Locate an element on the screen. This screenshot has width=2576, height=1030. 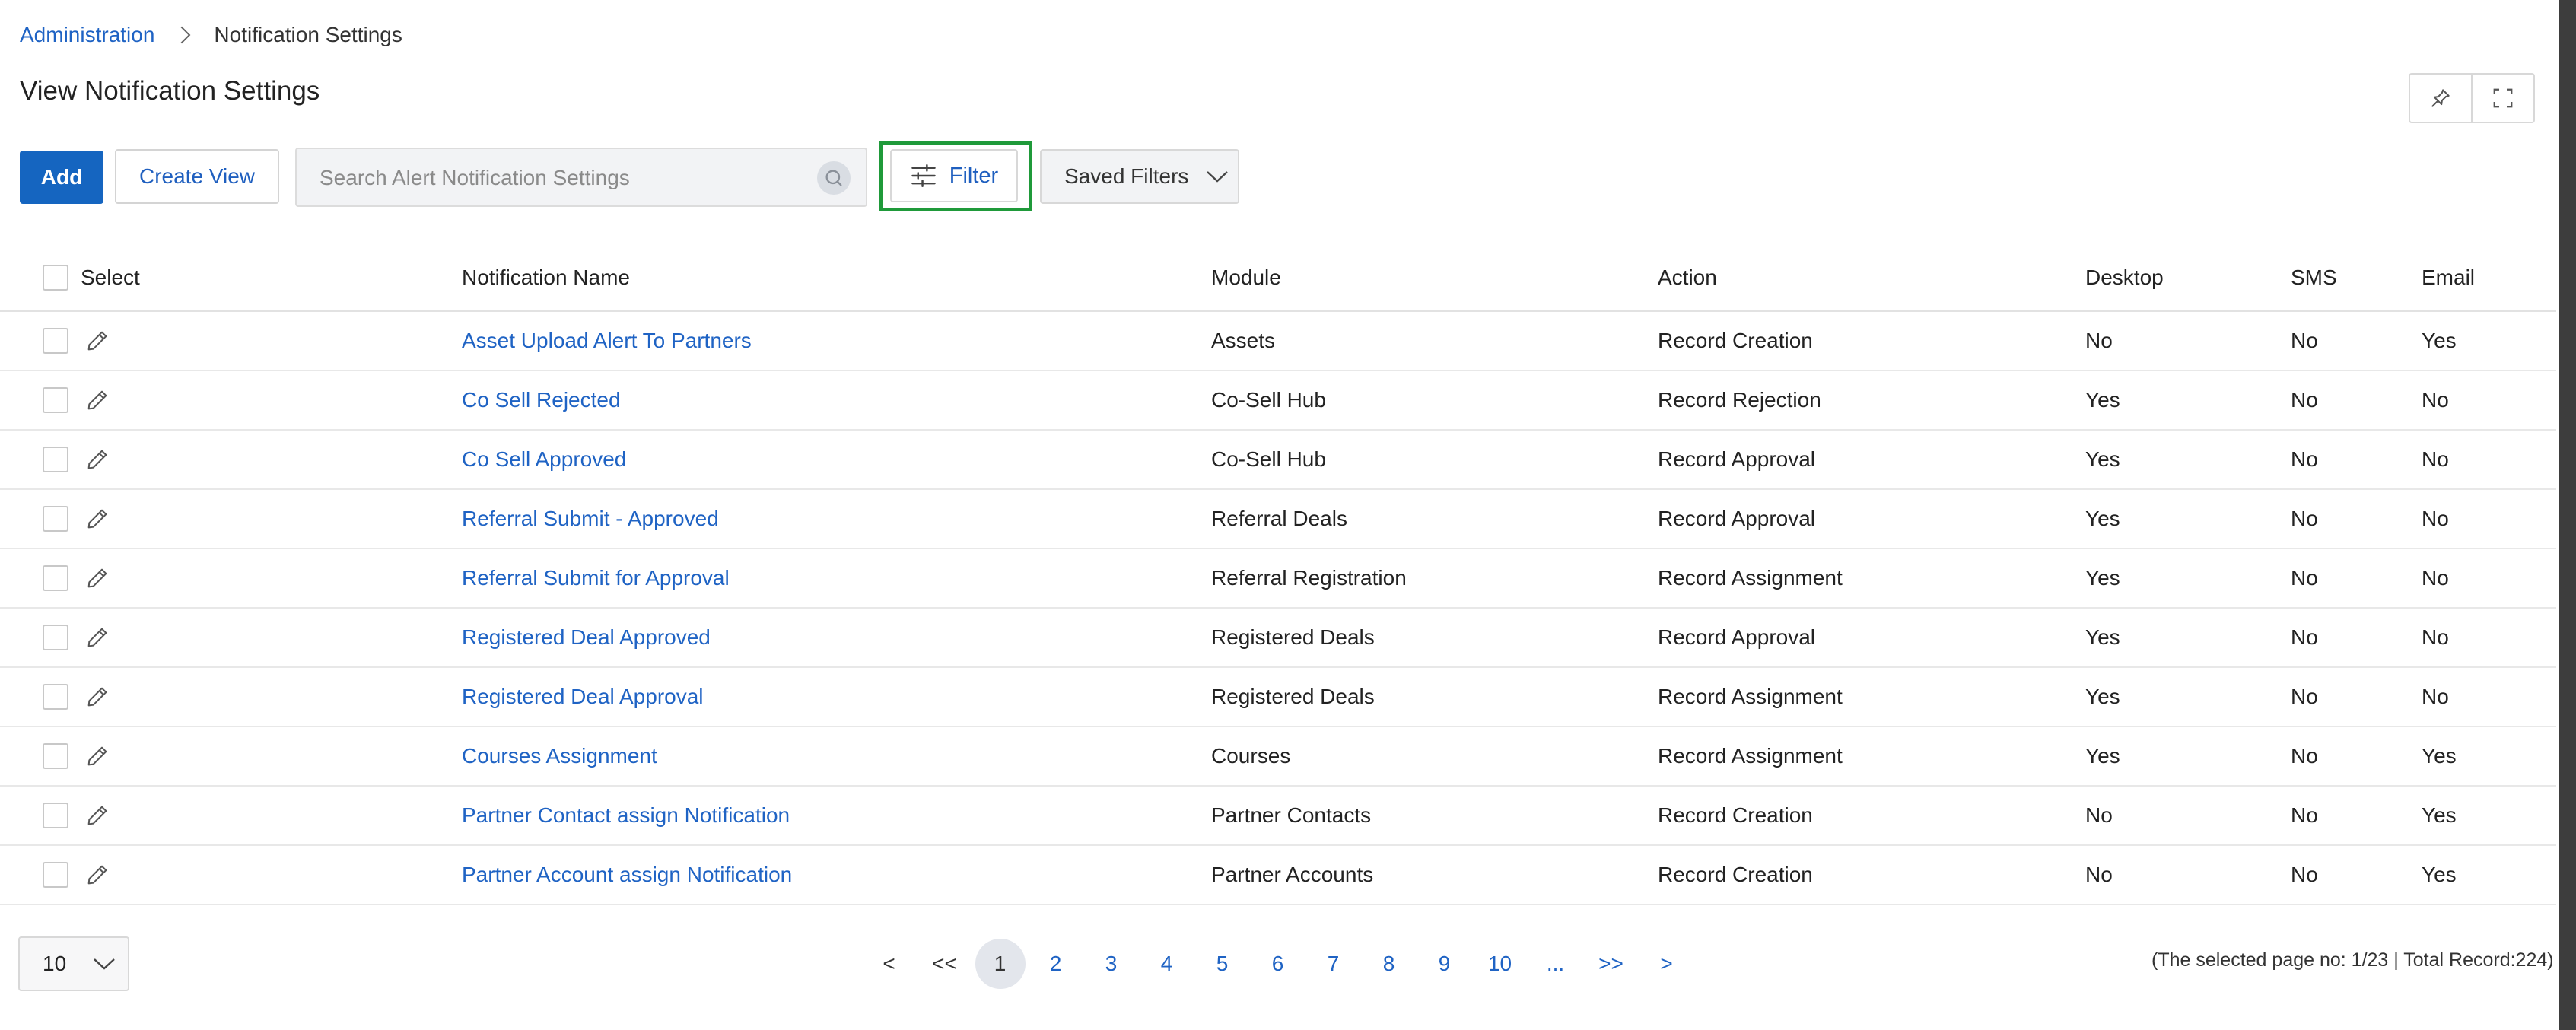
notification-name-link: Registered Deal Approved is located at coordinates (586, 638).